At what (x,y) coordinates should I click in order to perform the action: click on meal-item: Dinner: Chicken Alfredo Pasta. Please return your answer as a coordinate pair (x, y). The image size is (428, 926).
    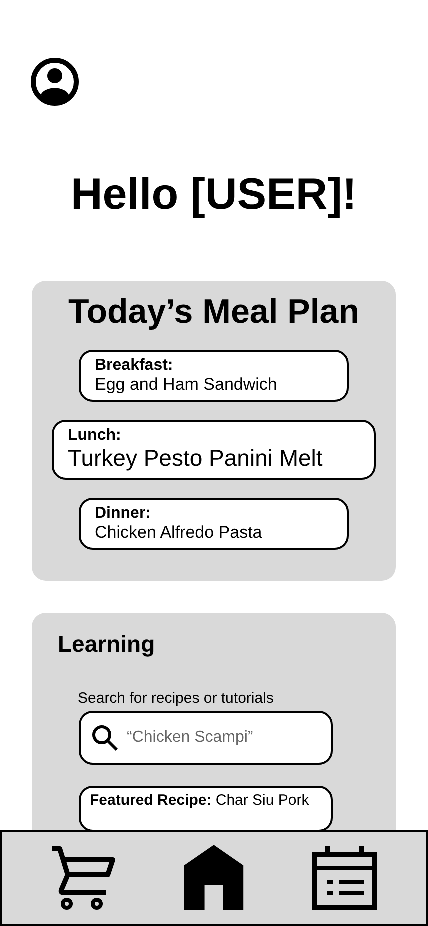
    Looking at the image, I should click on (214, 524).